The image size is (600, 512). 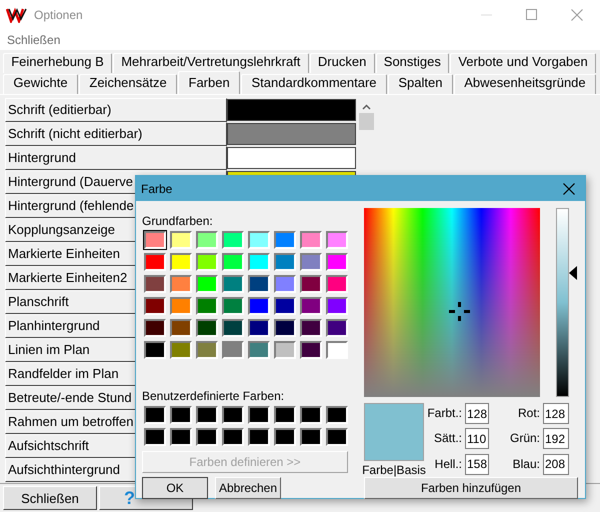 I want to click on field-label: Grün:, so click(x=524, y=439).